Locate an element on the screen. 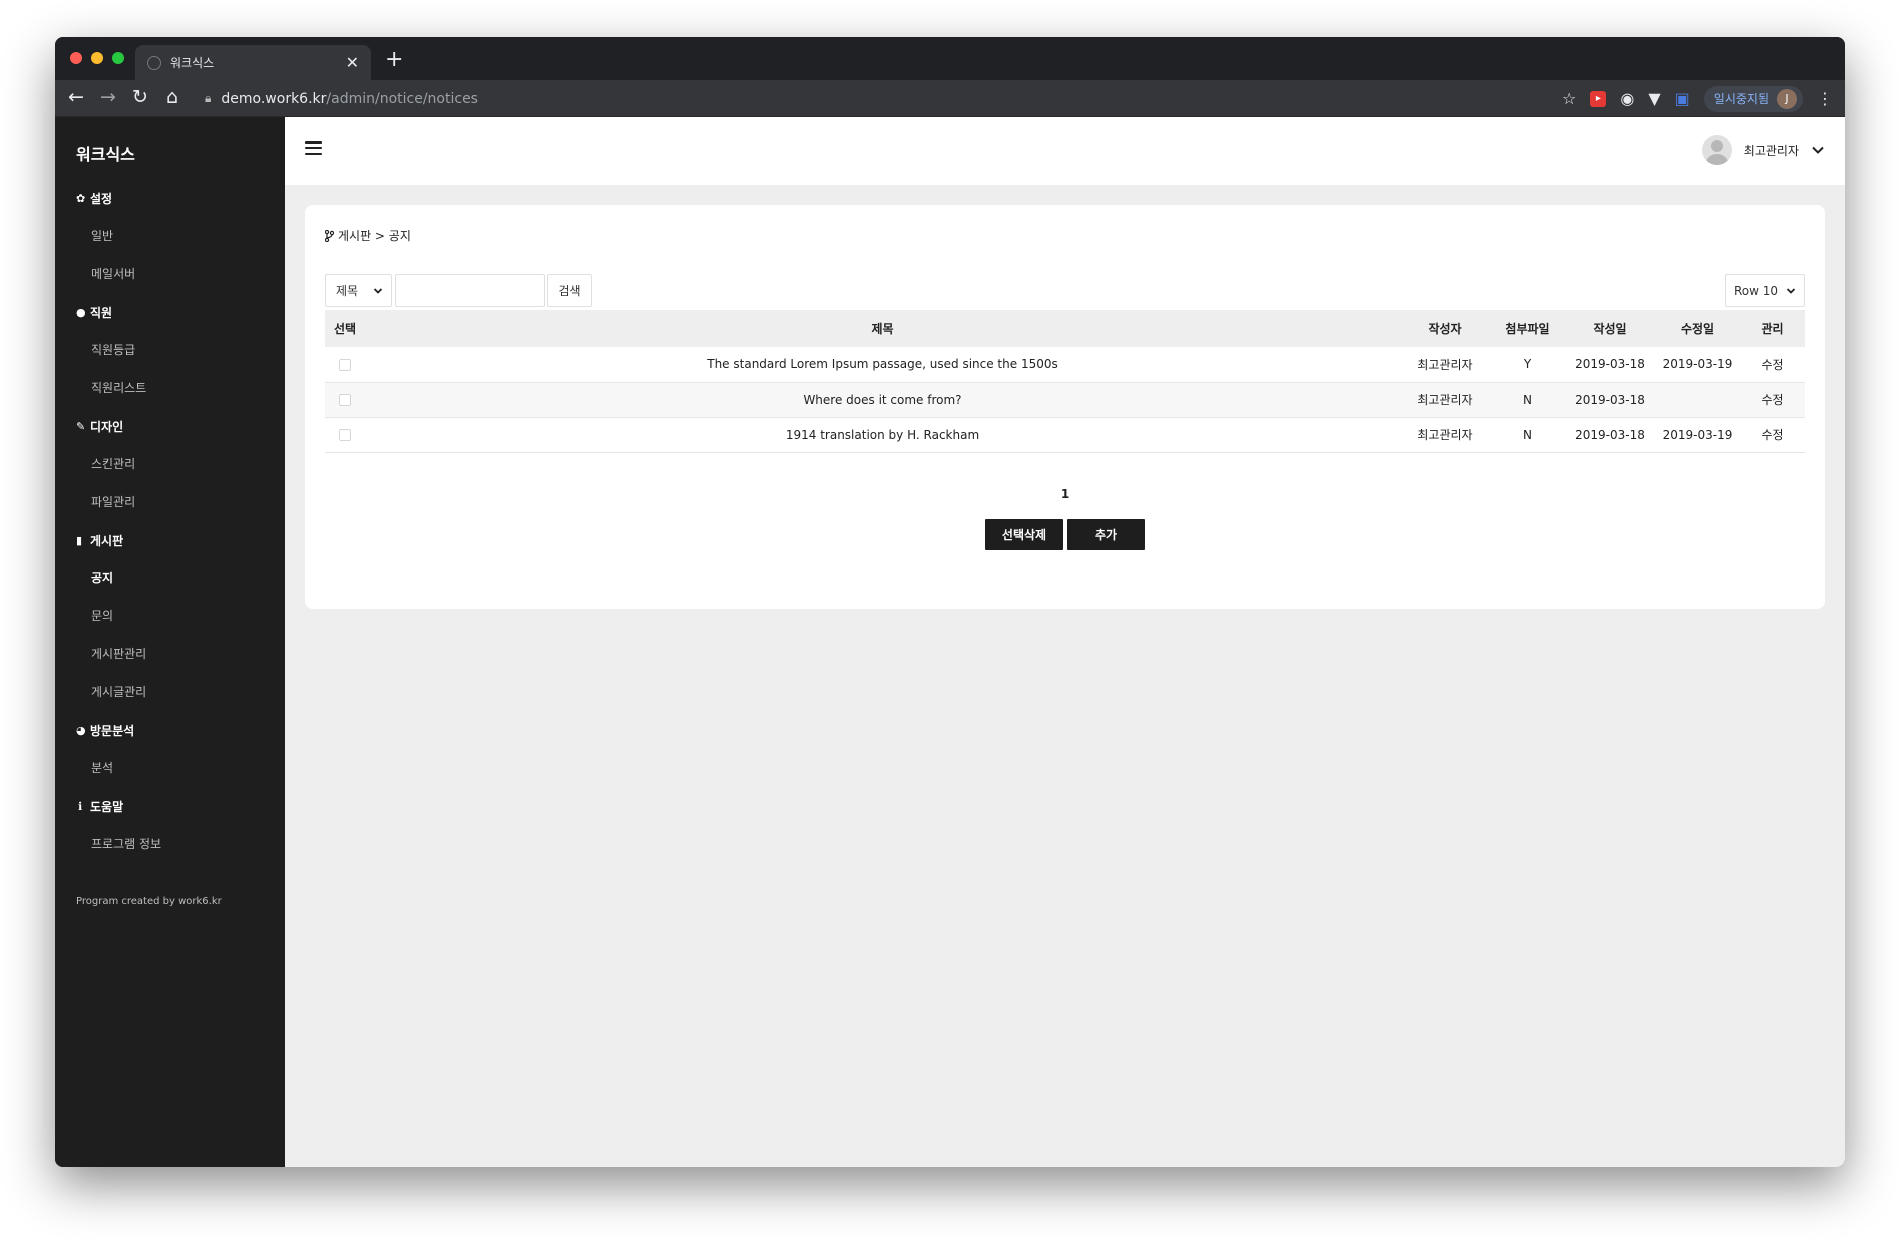 The width and height of the screenshot is (1900, 1240). window-controls is located at coordinates (97, 58).